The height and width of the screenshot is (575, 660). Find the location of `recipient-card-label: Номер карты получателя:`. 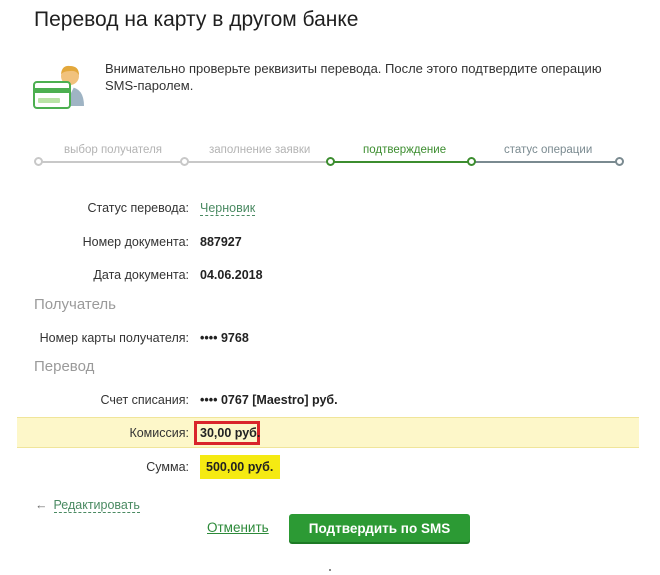

recipient-card-label: Номер карты получателя: is located at coordinates (114, 338).